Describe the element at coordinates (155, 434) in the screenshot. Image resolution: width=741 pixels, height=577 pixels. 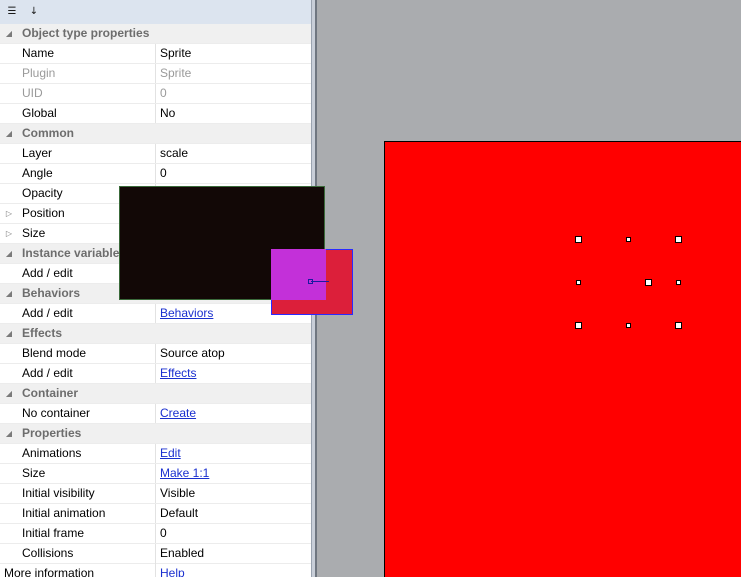
I see `category-header: ◢ Properties` at that location.